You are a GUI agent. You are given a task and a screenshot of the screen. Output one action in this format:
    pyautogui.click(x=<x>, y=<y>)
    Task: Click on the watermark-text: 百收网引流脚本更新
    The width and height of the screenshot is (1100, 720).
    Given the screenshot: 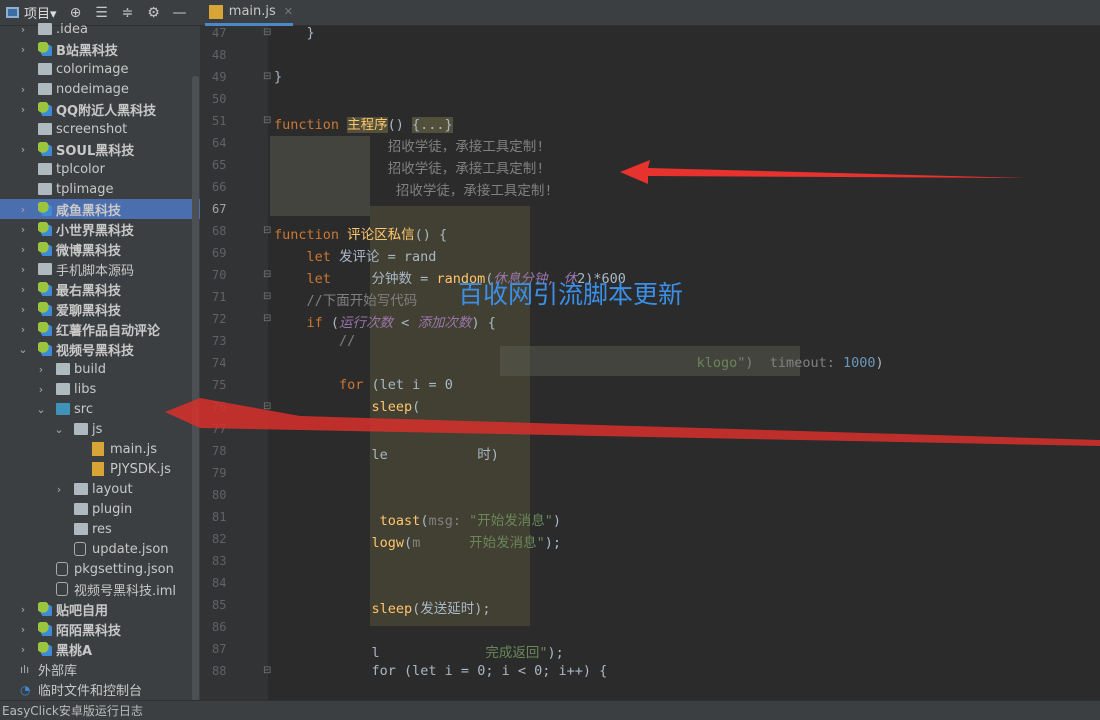 What is the action you would take?
    pyautogui.click(x=571, y=294)
    